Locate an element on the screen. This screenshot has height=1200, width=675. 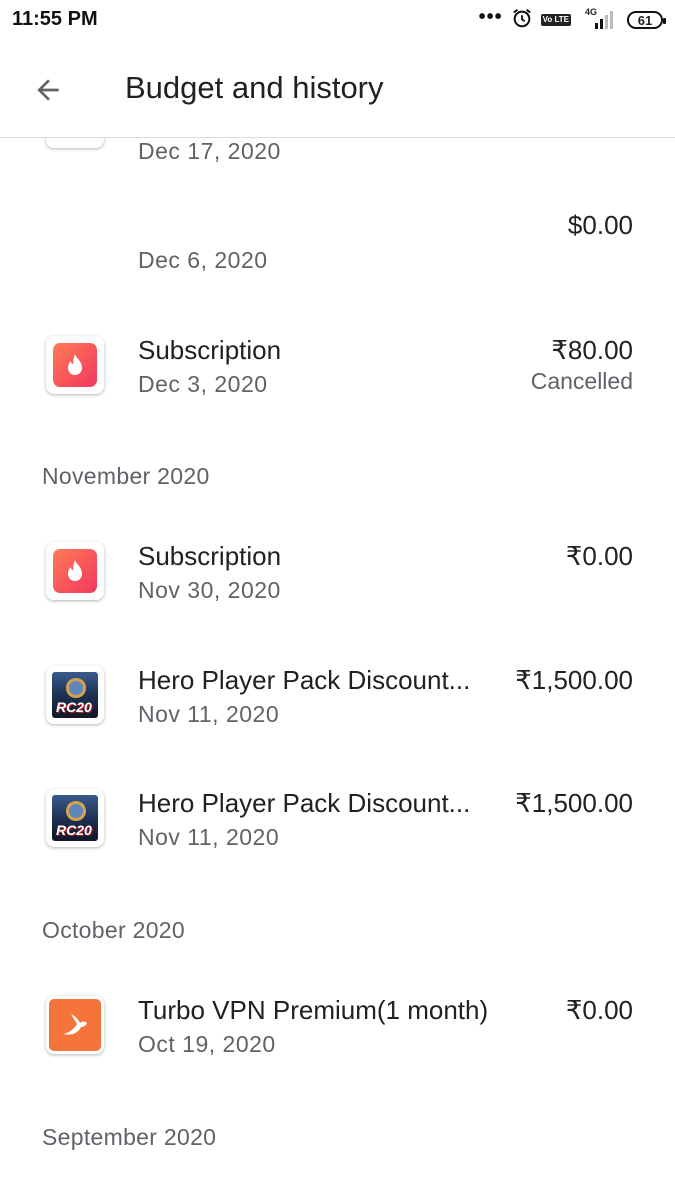
page-title: Budget and history is located at coordinates (254, 87).